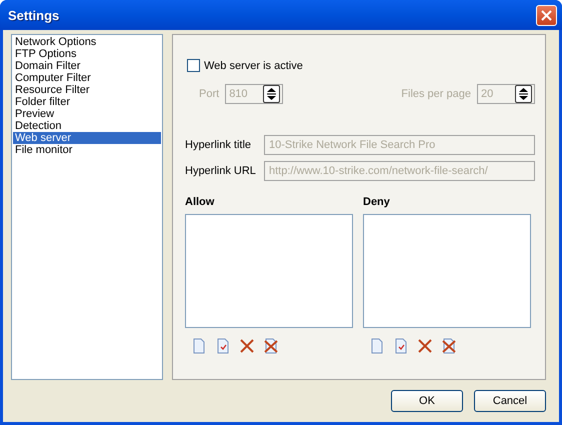  Describe the element at coordinates (87, 66) in the screenshot. I see `sidebar-item: Domain Filter` at that location.